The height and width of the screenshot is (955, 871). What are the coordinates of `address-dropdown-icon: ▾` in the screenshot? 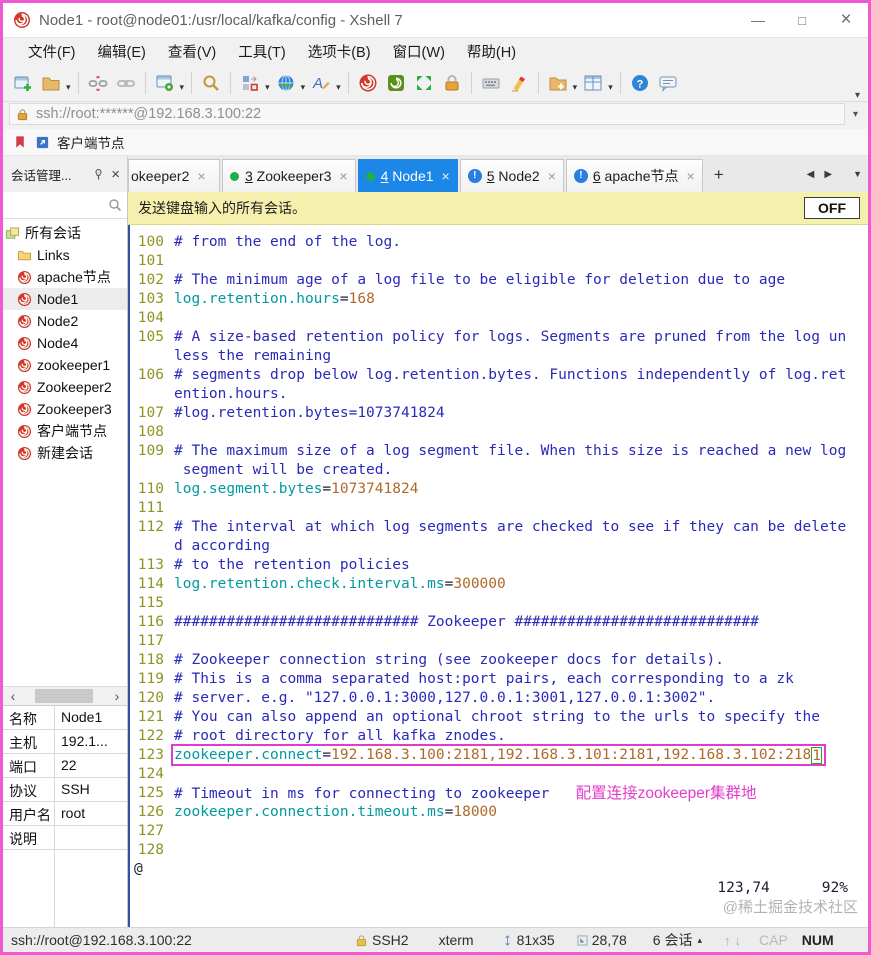 It's located at (853, 114).